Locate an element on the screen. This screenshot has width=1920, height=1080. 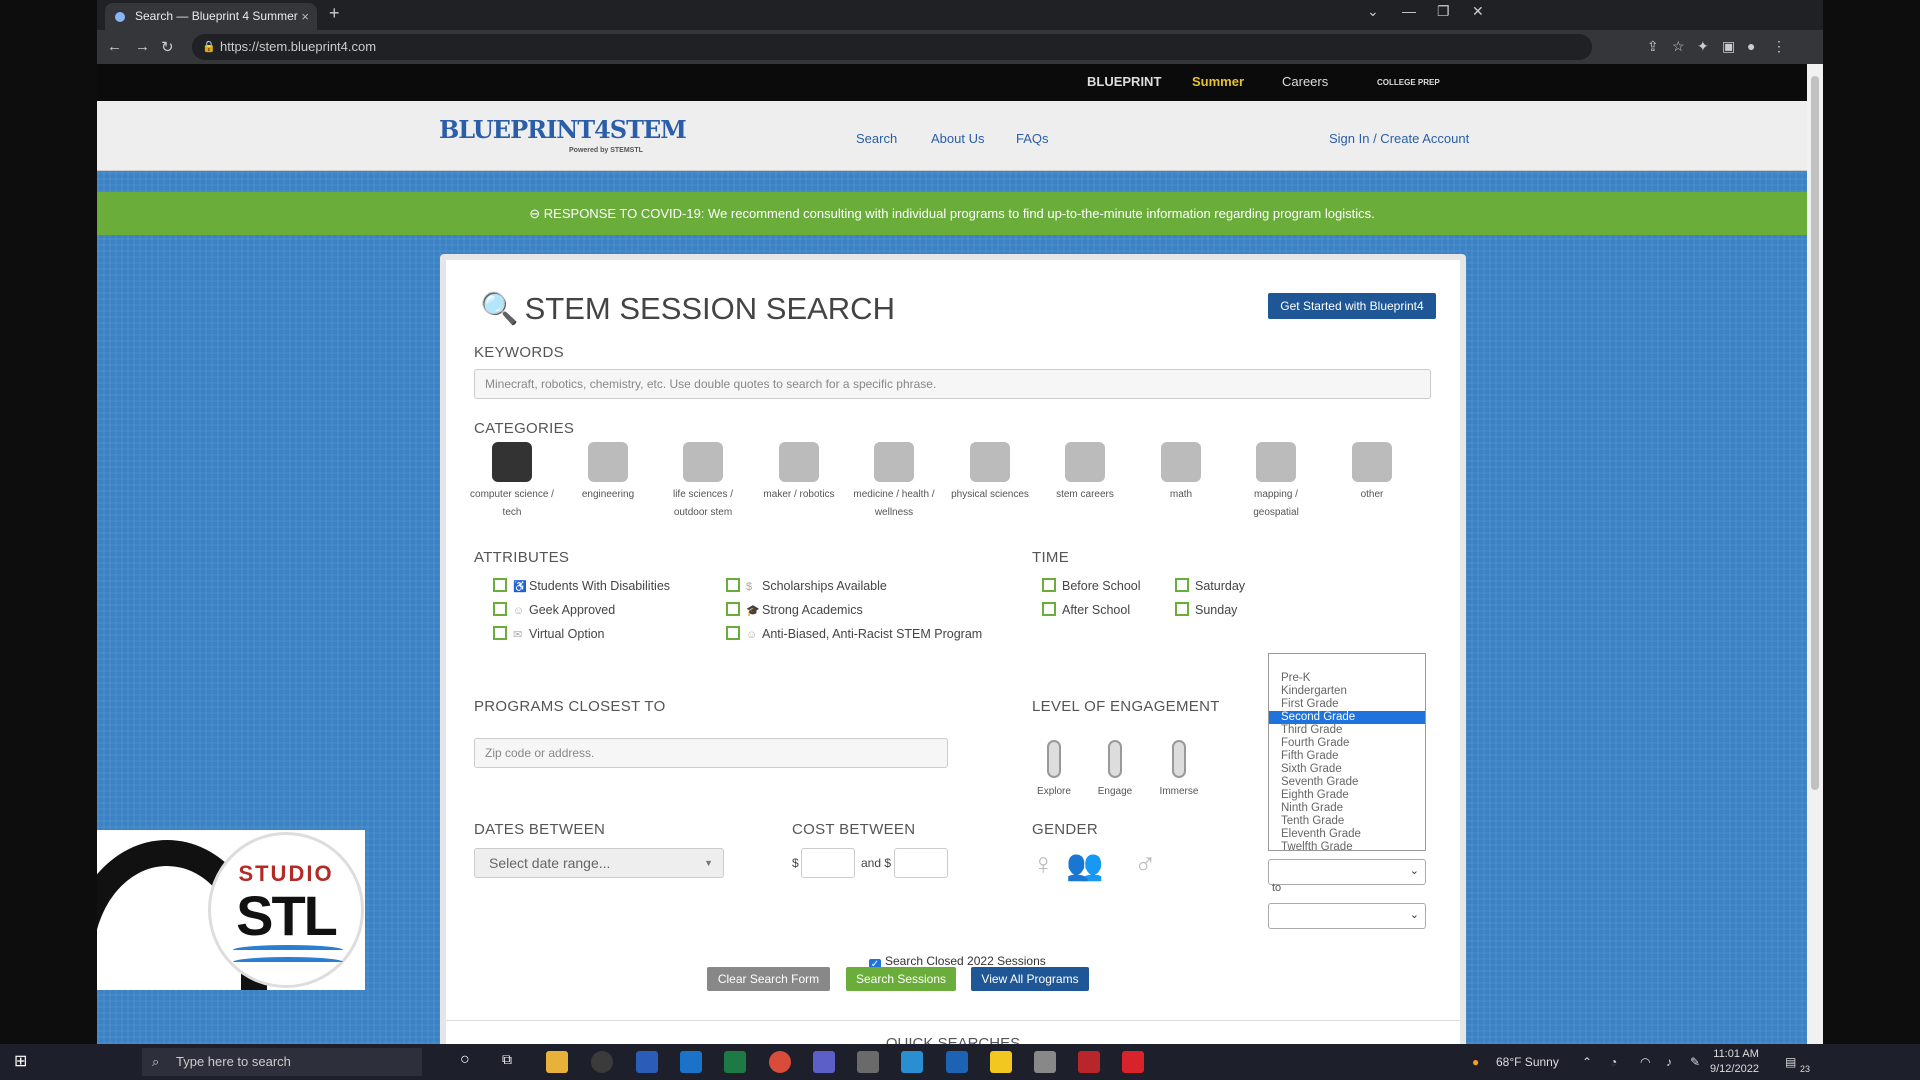
nav-faqs: FAQs is located at coordinates (1032, 138).